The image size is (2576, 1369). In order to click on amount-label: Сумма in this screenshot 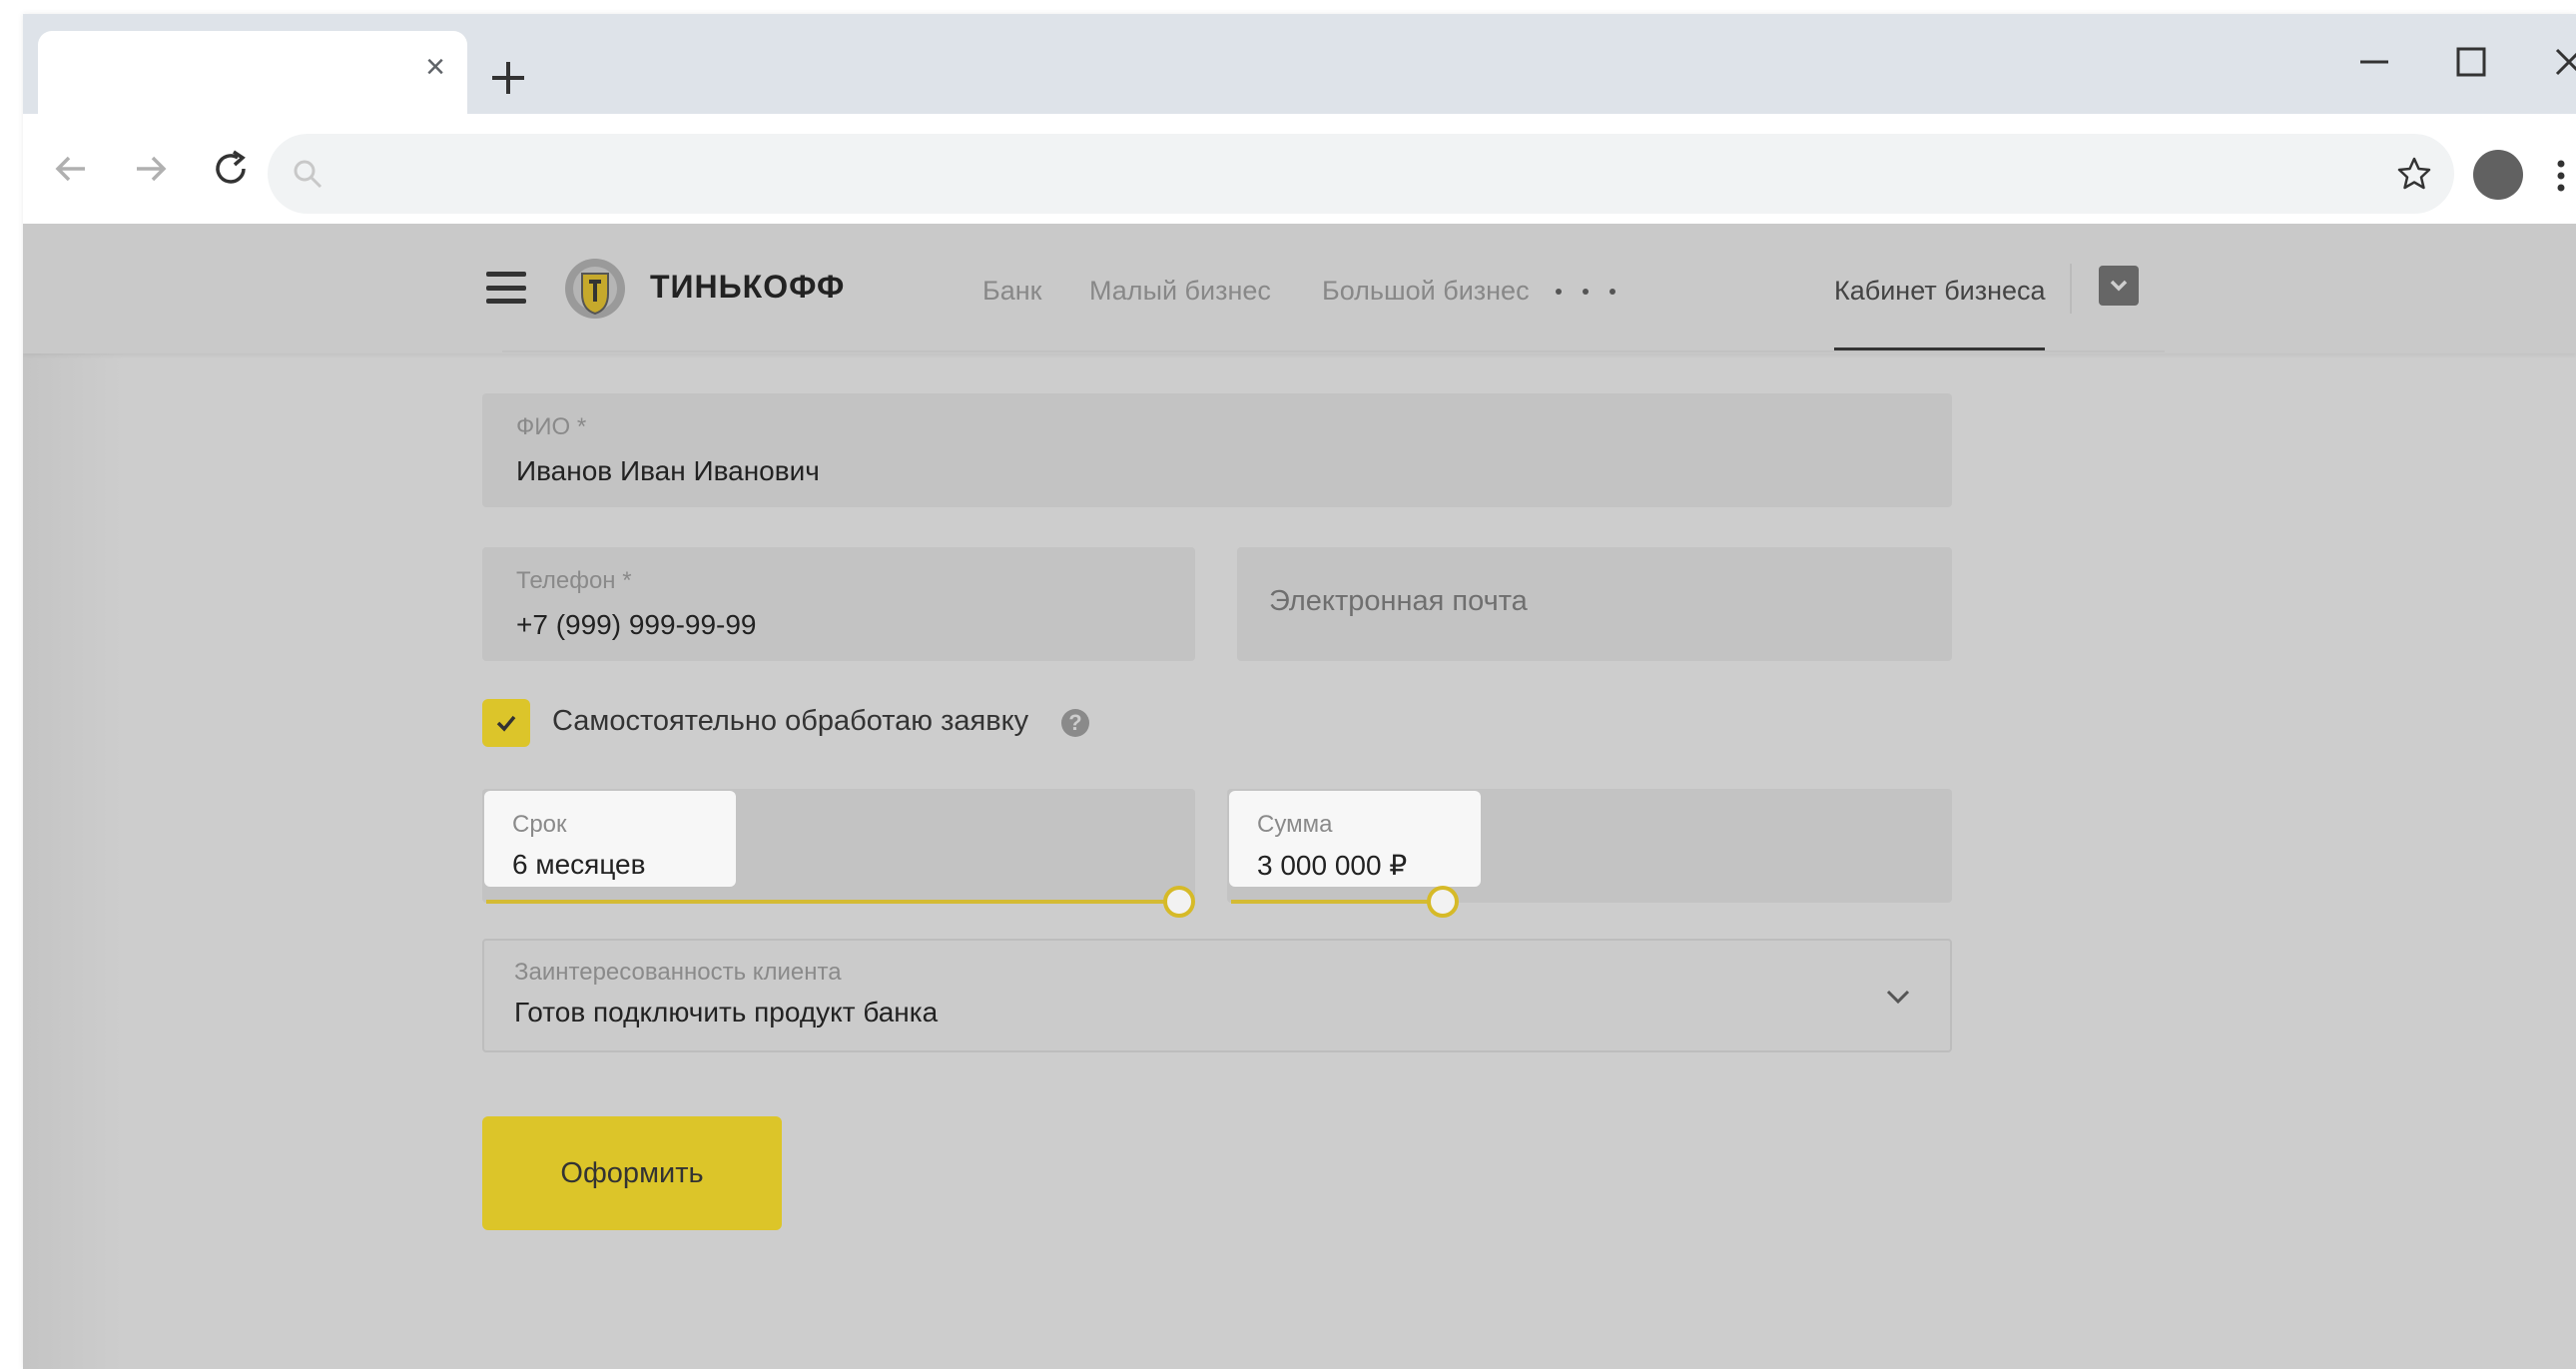, I will do `click(1295, 824)`.